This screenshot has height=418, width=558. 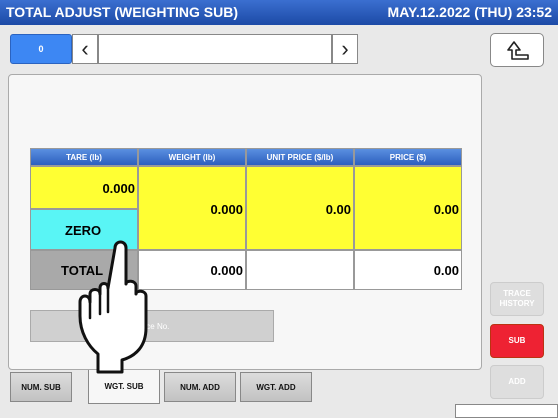 What do you see at coordinates (408, 270) in the screenshot?
I see `total-price-cell: 0.00` at bounding box center [408, 270].